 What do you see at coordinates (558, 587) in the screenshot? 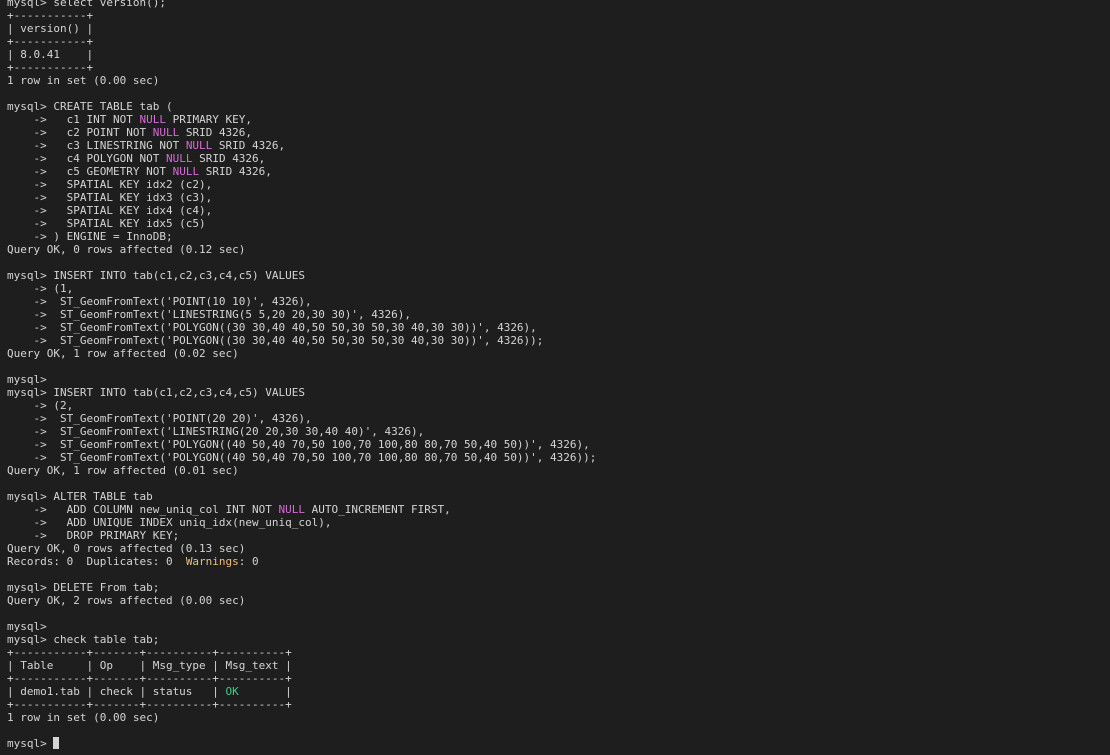
I see `terminal-line: mysql> DELETE From tab;` at bounding box center [558, 587].